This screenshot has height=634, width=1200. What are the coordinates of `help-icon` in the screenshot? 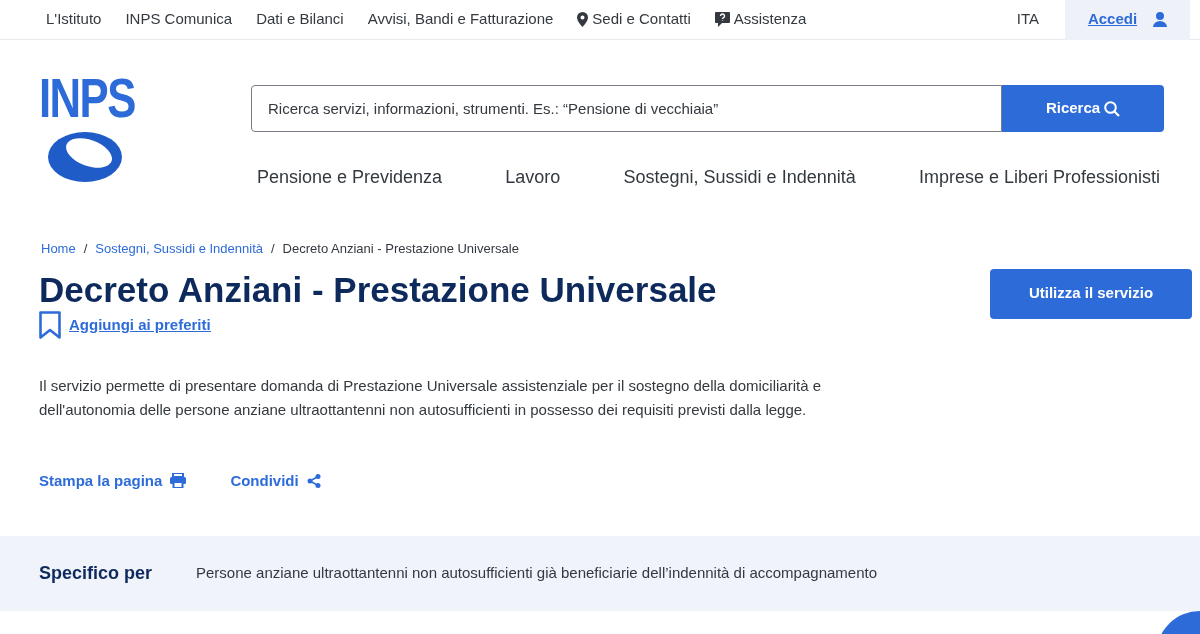 It's located at (722, 19).